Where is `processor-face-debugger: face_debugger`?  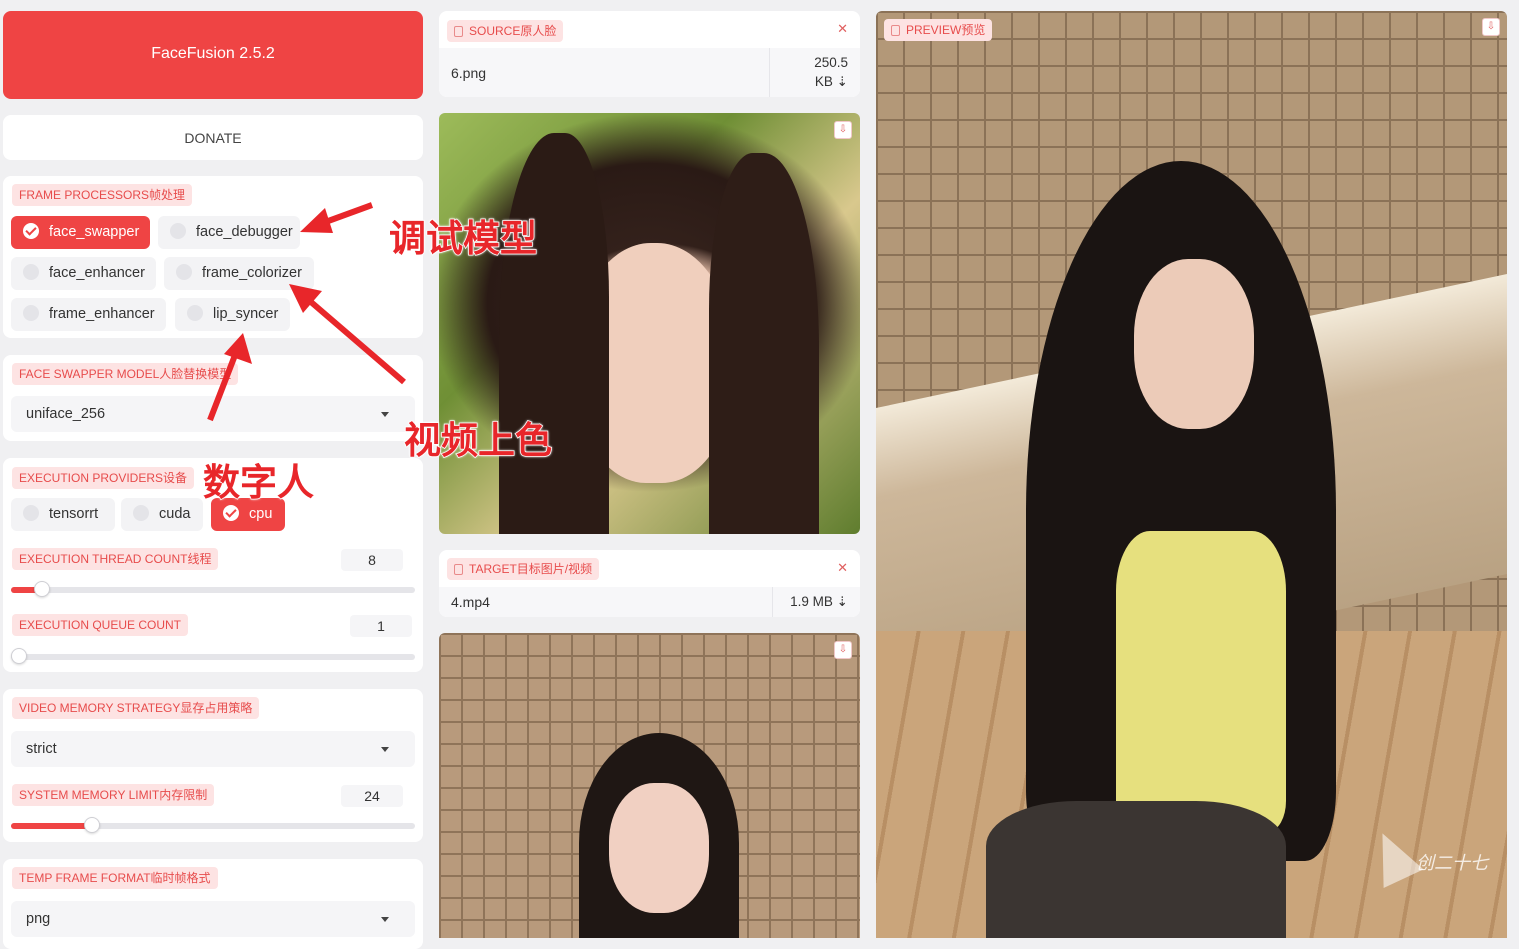 processor-face-debugger: face_debugger is located at coordinates (229, 232).